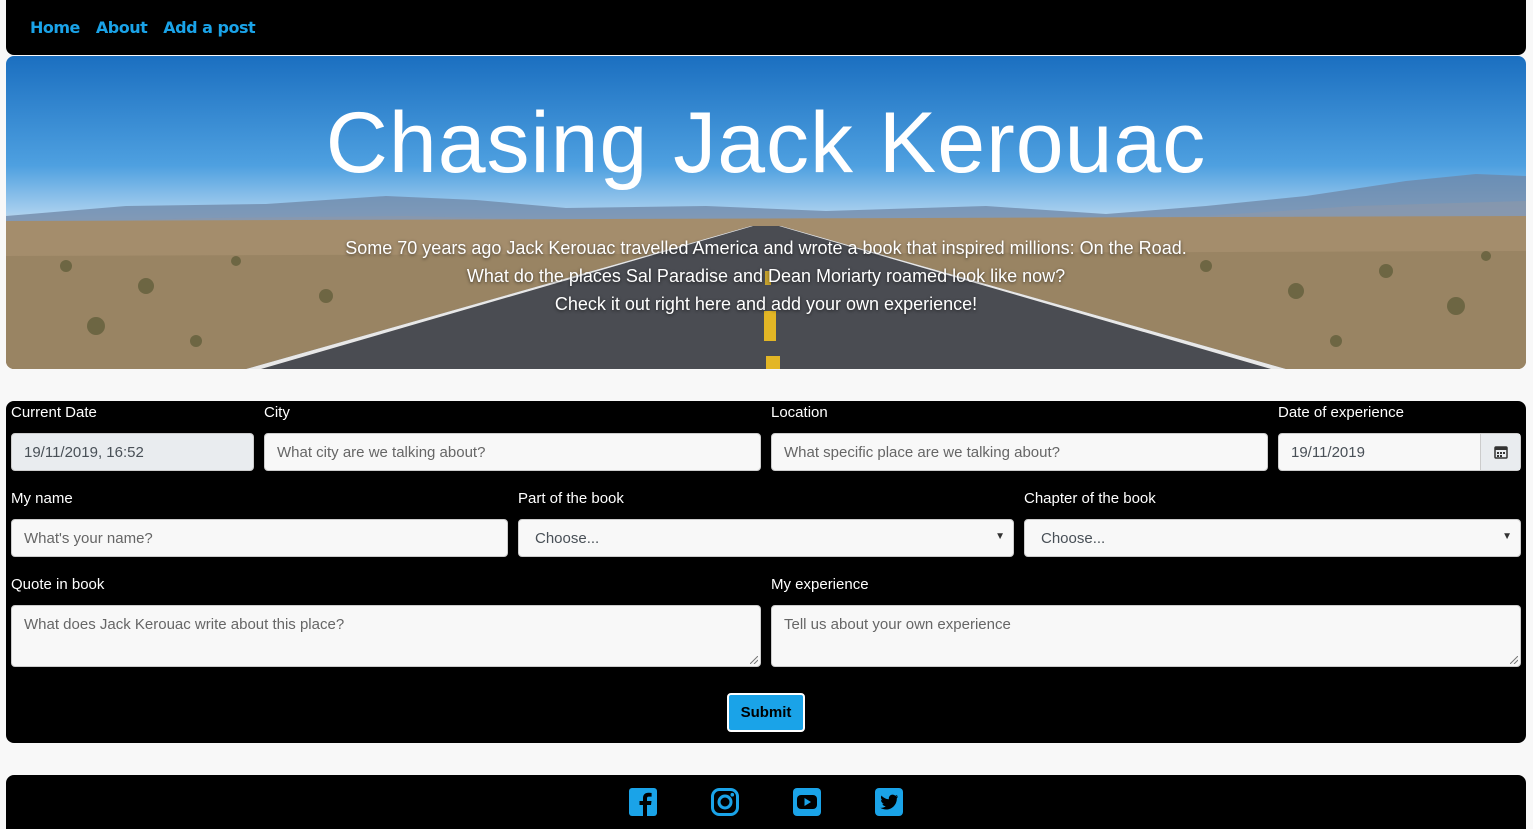 This screenshot has height=829, width=1533. I want to click on nav-about-link: About, so click(122, 27).